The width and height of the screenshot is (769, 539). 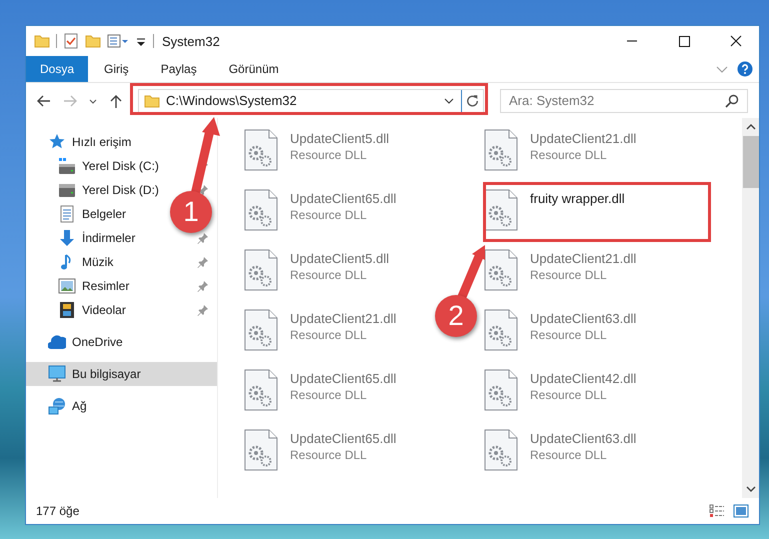 I want to click on sidebar-item: Hızlı erişim, so click(x=82, y=142).